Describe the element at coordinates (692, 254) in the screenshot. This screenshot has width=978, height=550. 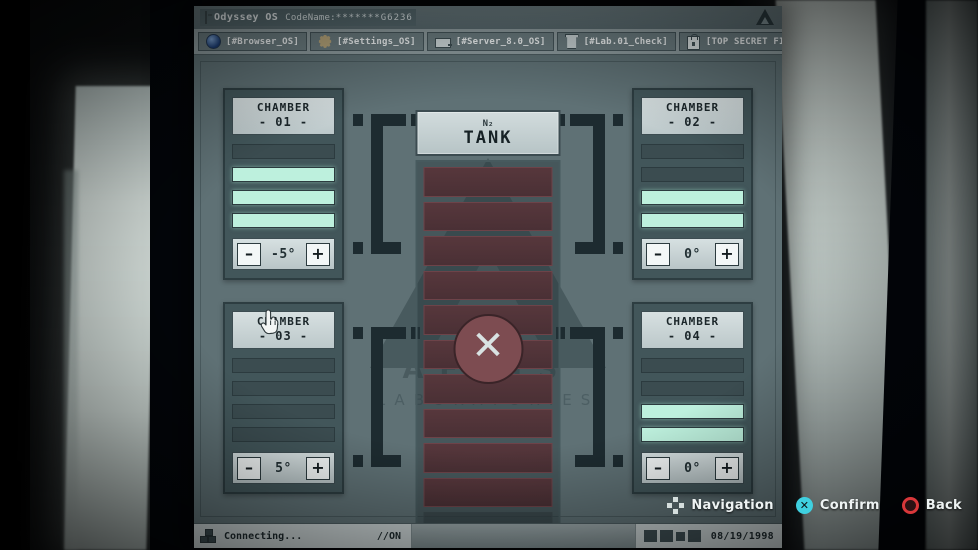
I see `chamber-02-temperature-control: – 0° +` at that location.